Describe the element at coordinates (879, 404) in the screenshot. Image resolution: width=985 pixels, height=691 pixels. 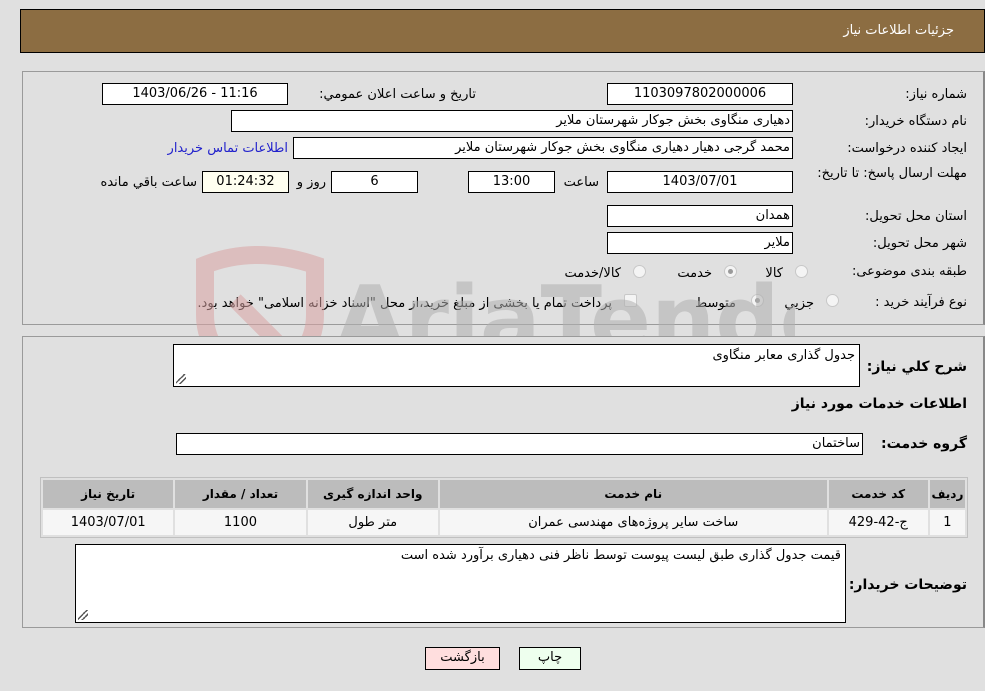
I see `services-heading: اطلاعات خدمات مورد نیاز` at that location.